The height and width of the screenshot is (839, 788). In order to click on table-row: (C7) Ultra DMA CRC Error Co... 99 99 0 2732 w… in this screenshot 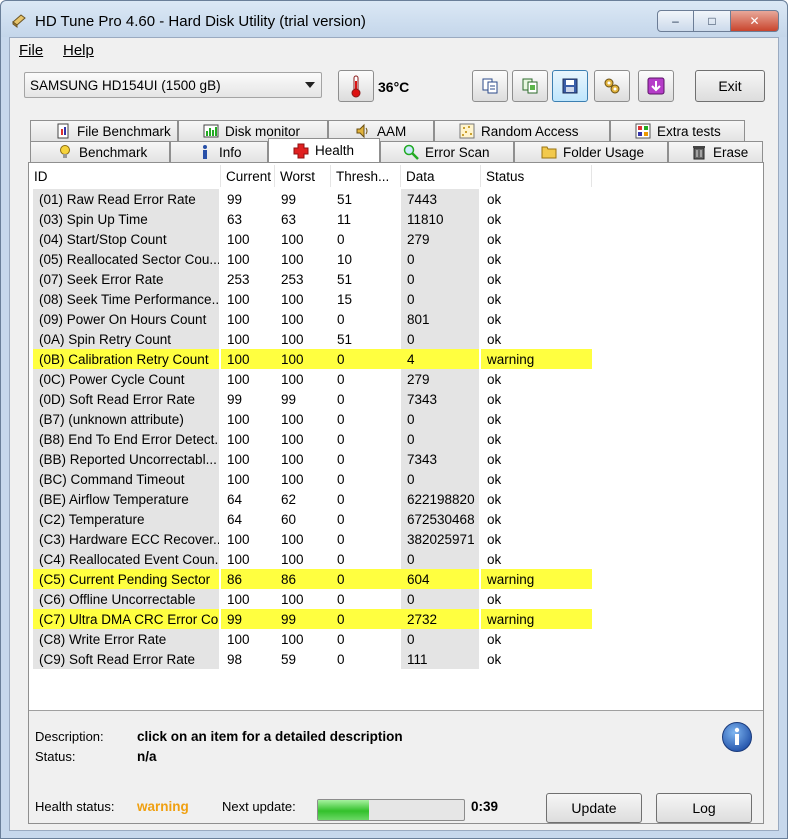, I will do `click(329, 619)`.